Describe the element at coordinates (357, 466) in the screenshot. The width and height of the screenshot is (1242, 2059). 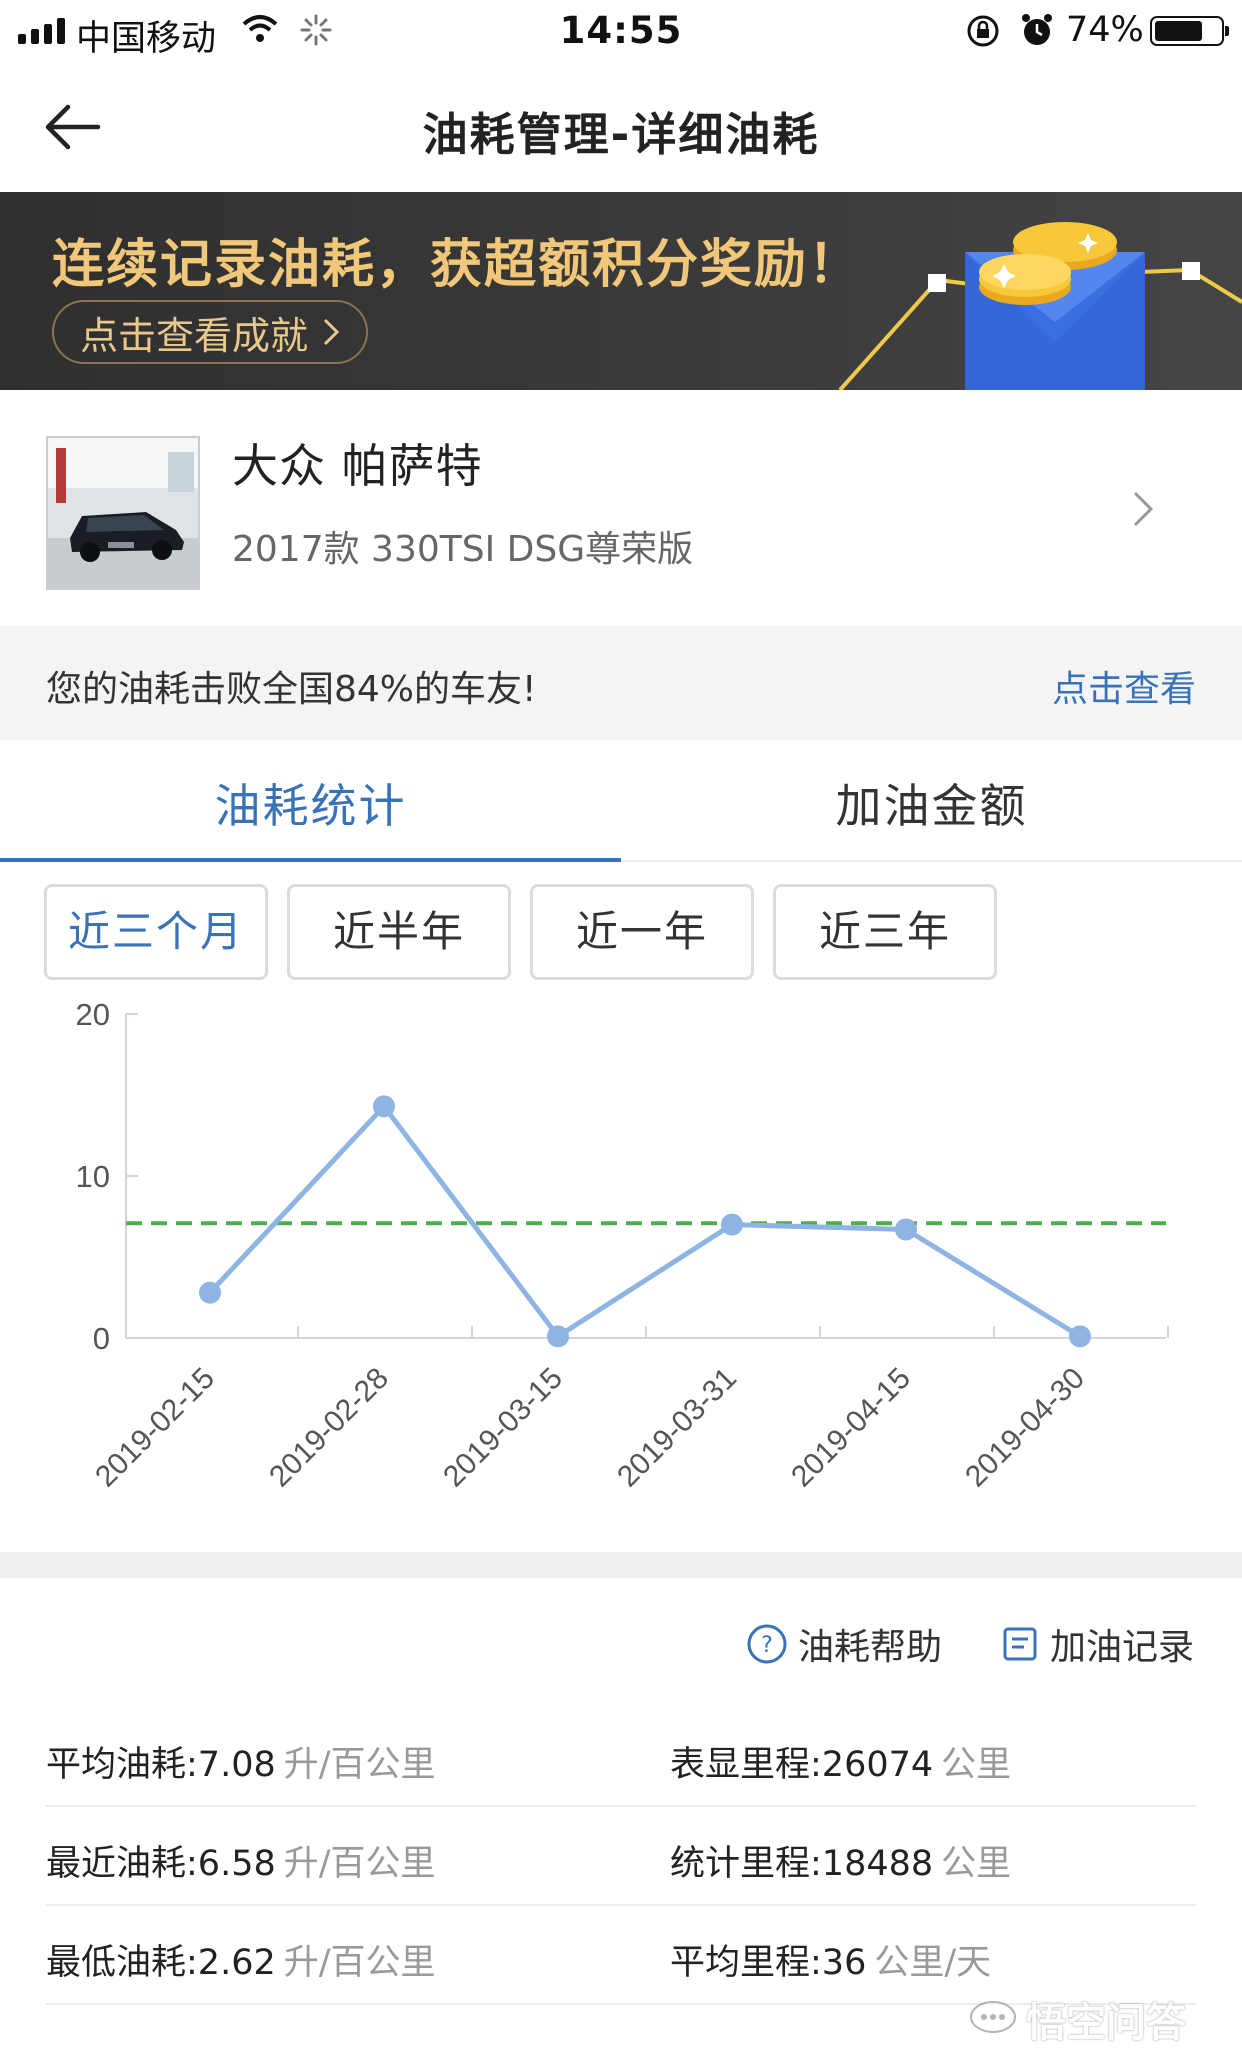
I see `car-name: 大众 帕萨特` at that location.